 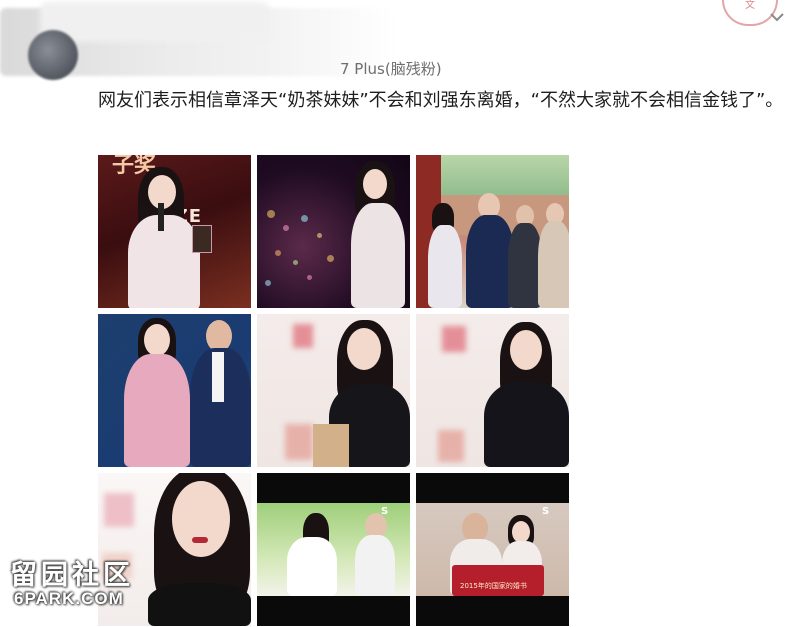 I want to click on photo-tile-1: 子奖 URE PRIZE, so click(x=174, y=231).